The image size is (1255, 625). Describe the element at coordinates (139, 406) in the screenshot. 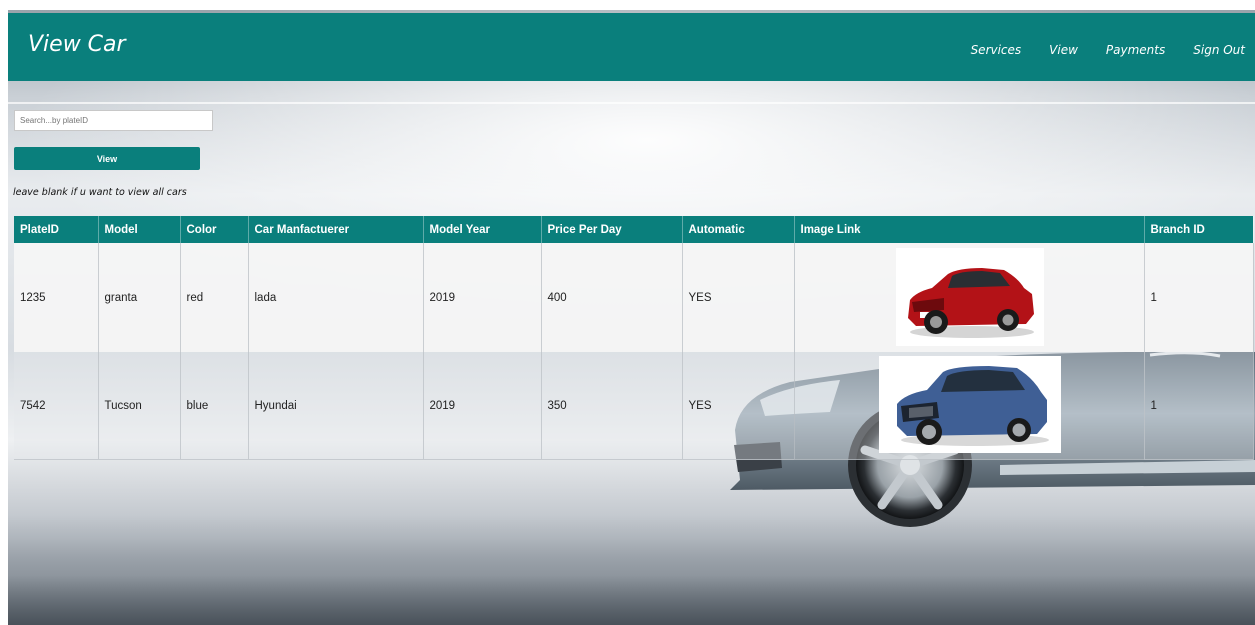

I see `cell-model: Tucson` at that location.